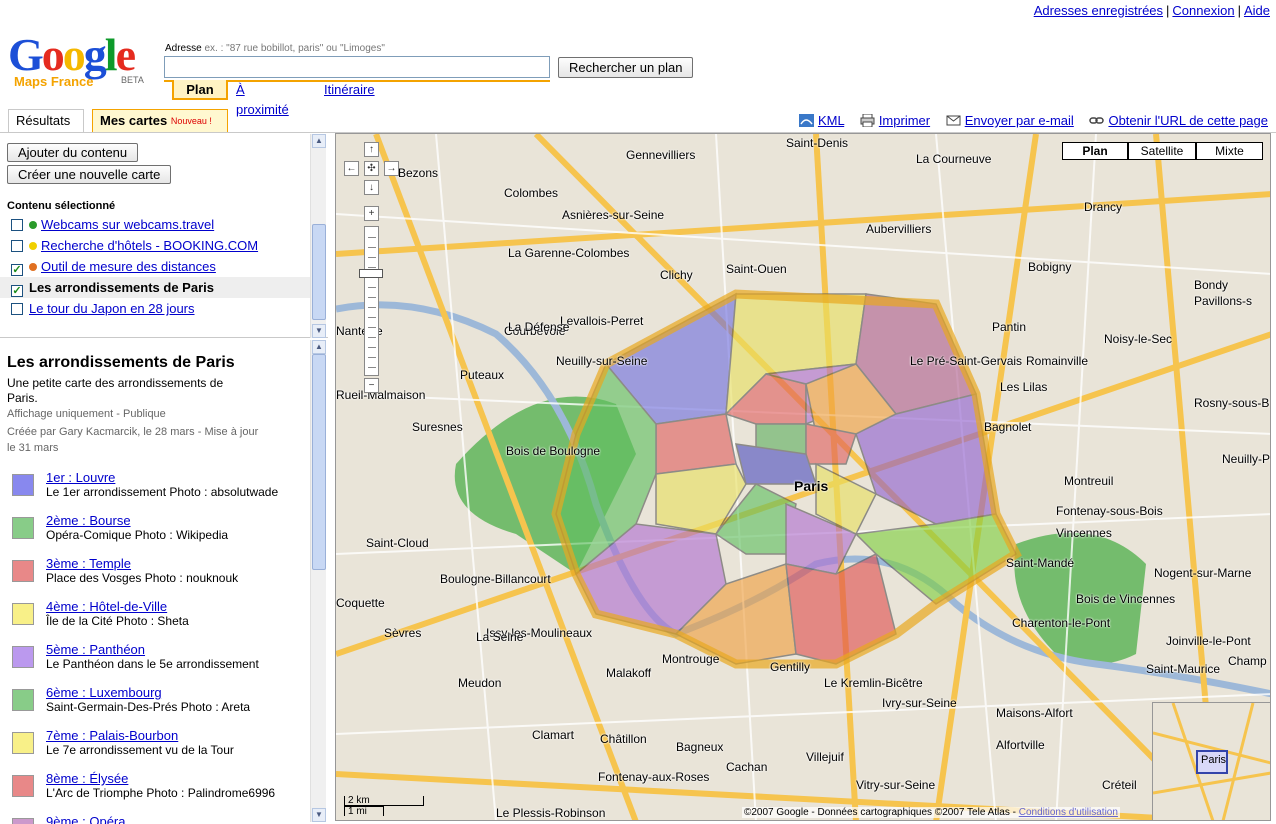 The height and width of the screenshot is (824, 1276). What do you see at coordinates (80, 477) in the screenshot?
I see `arrondissement-link: 1er : Louvre` at bounding box center [80, 477].